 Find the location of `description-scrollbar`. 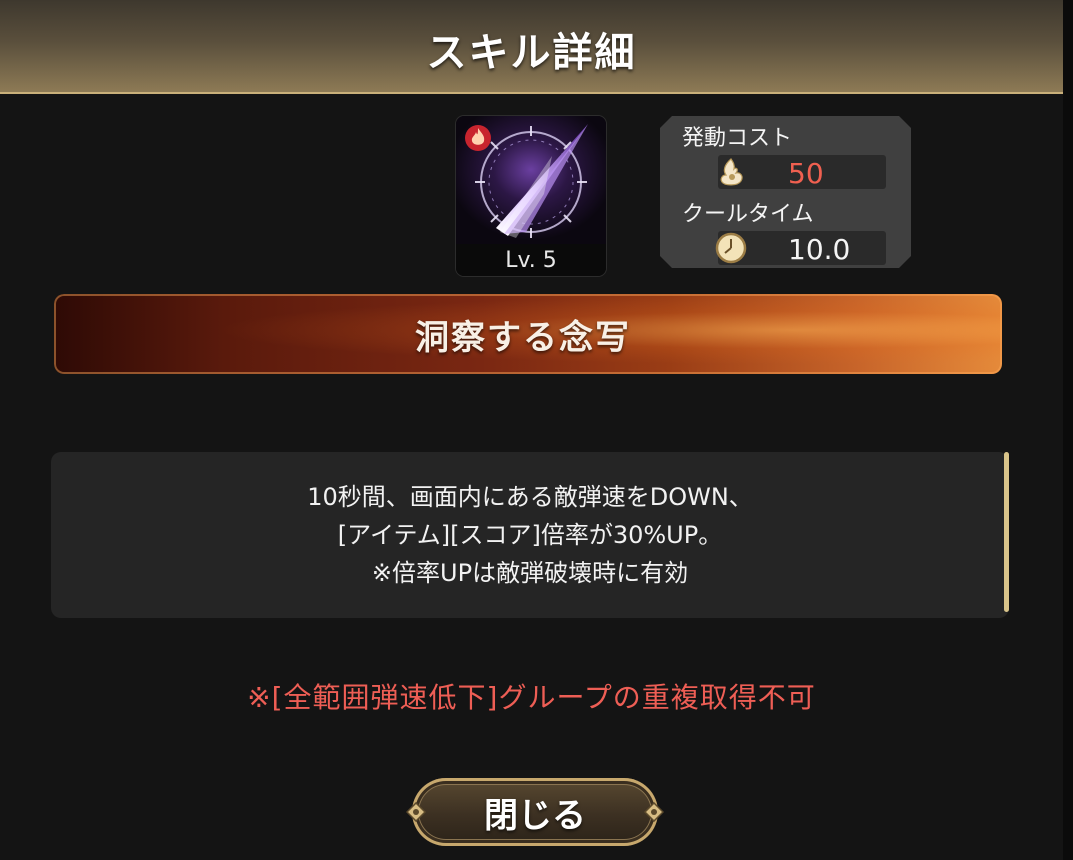

description-scrollbar is located at coordinates (1006, 532).